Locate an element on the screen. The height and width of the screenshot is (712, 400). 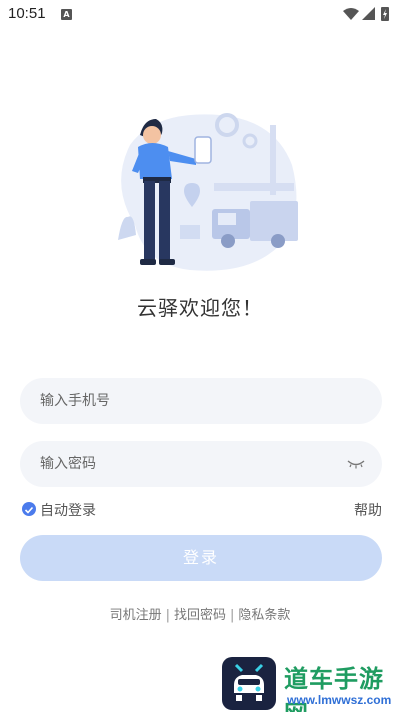
help-link: 帮助 is located at coordinates (368, 510).